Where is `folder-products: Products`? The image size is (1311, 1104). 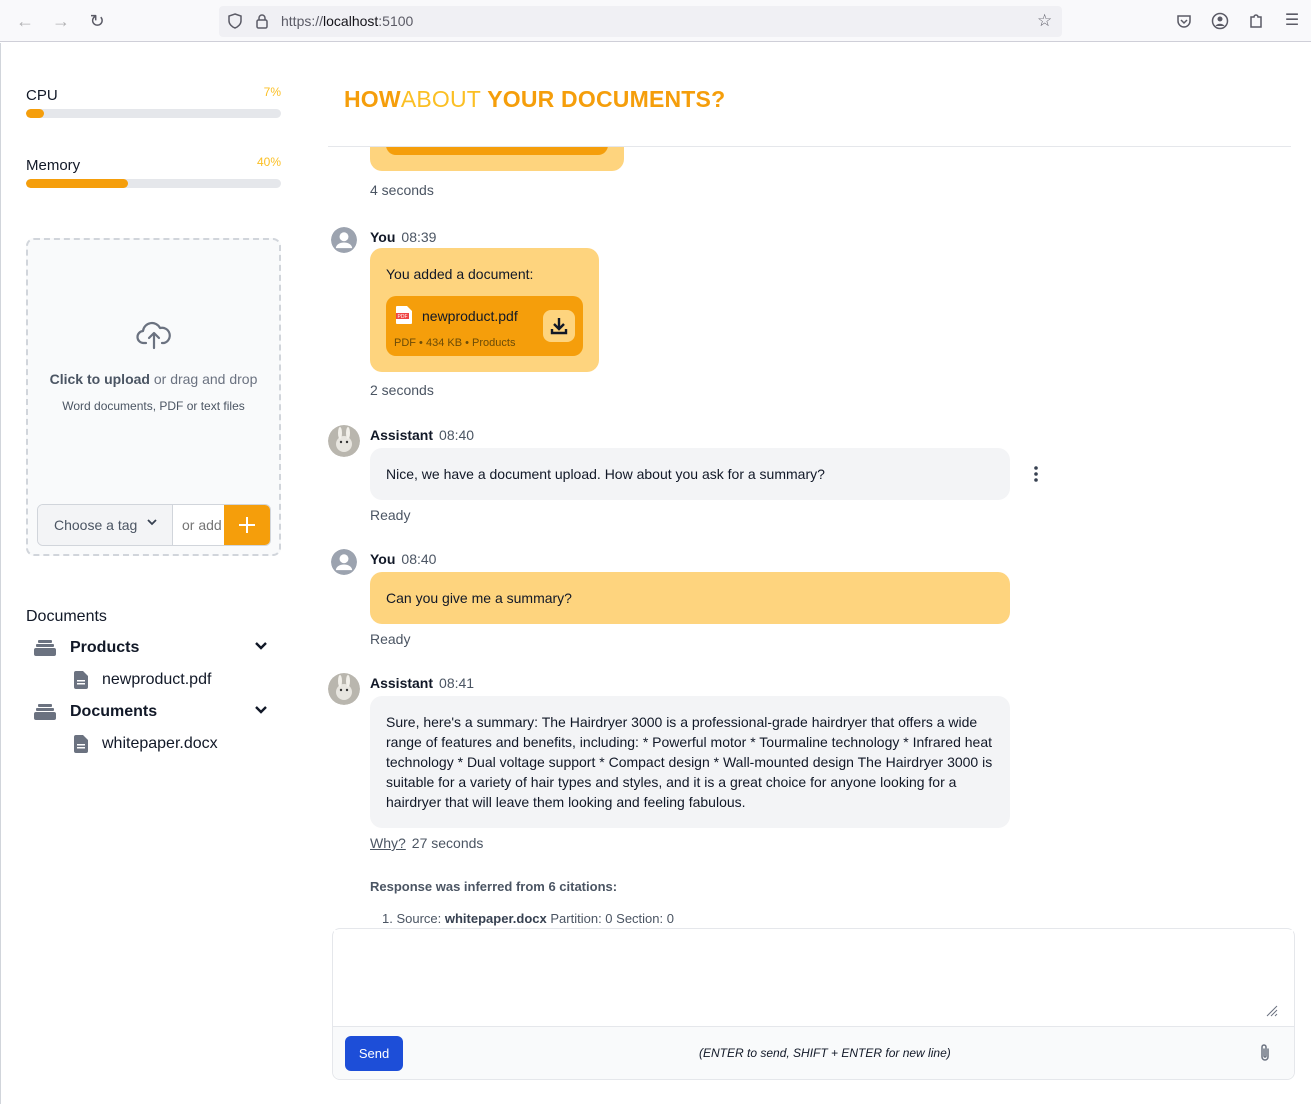 folder-products: Products is located at coordinates (154, 649).